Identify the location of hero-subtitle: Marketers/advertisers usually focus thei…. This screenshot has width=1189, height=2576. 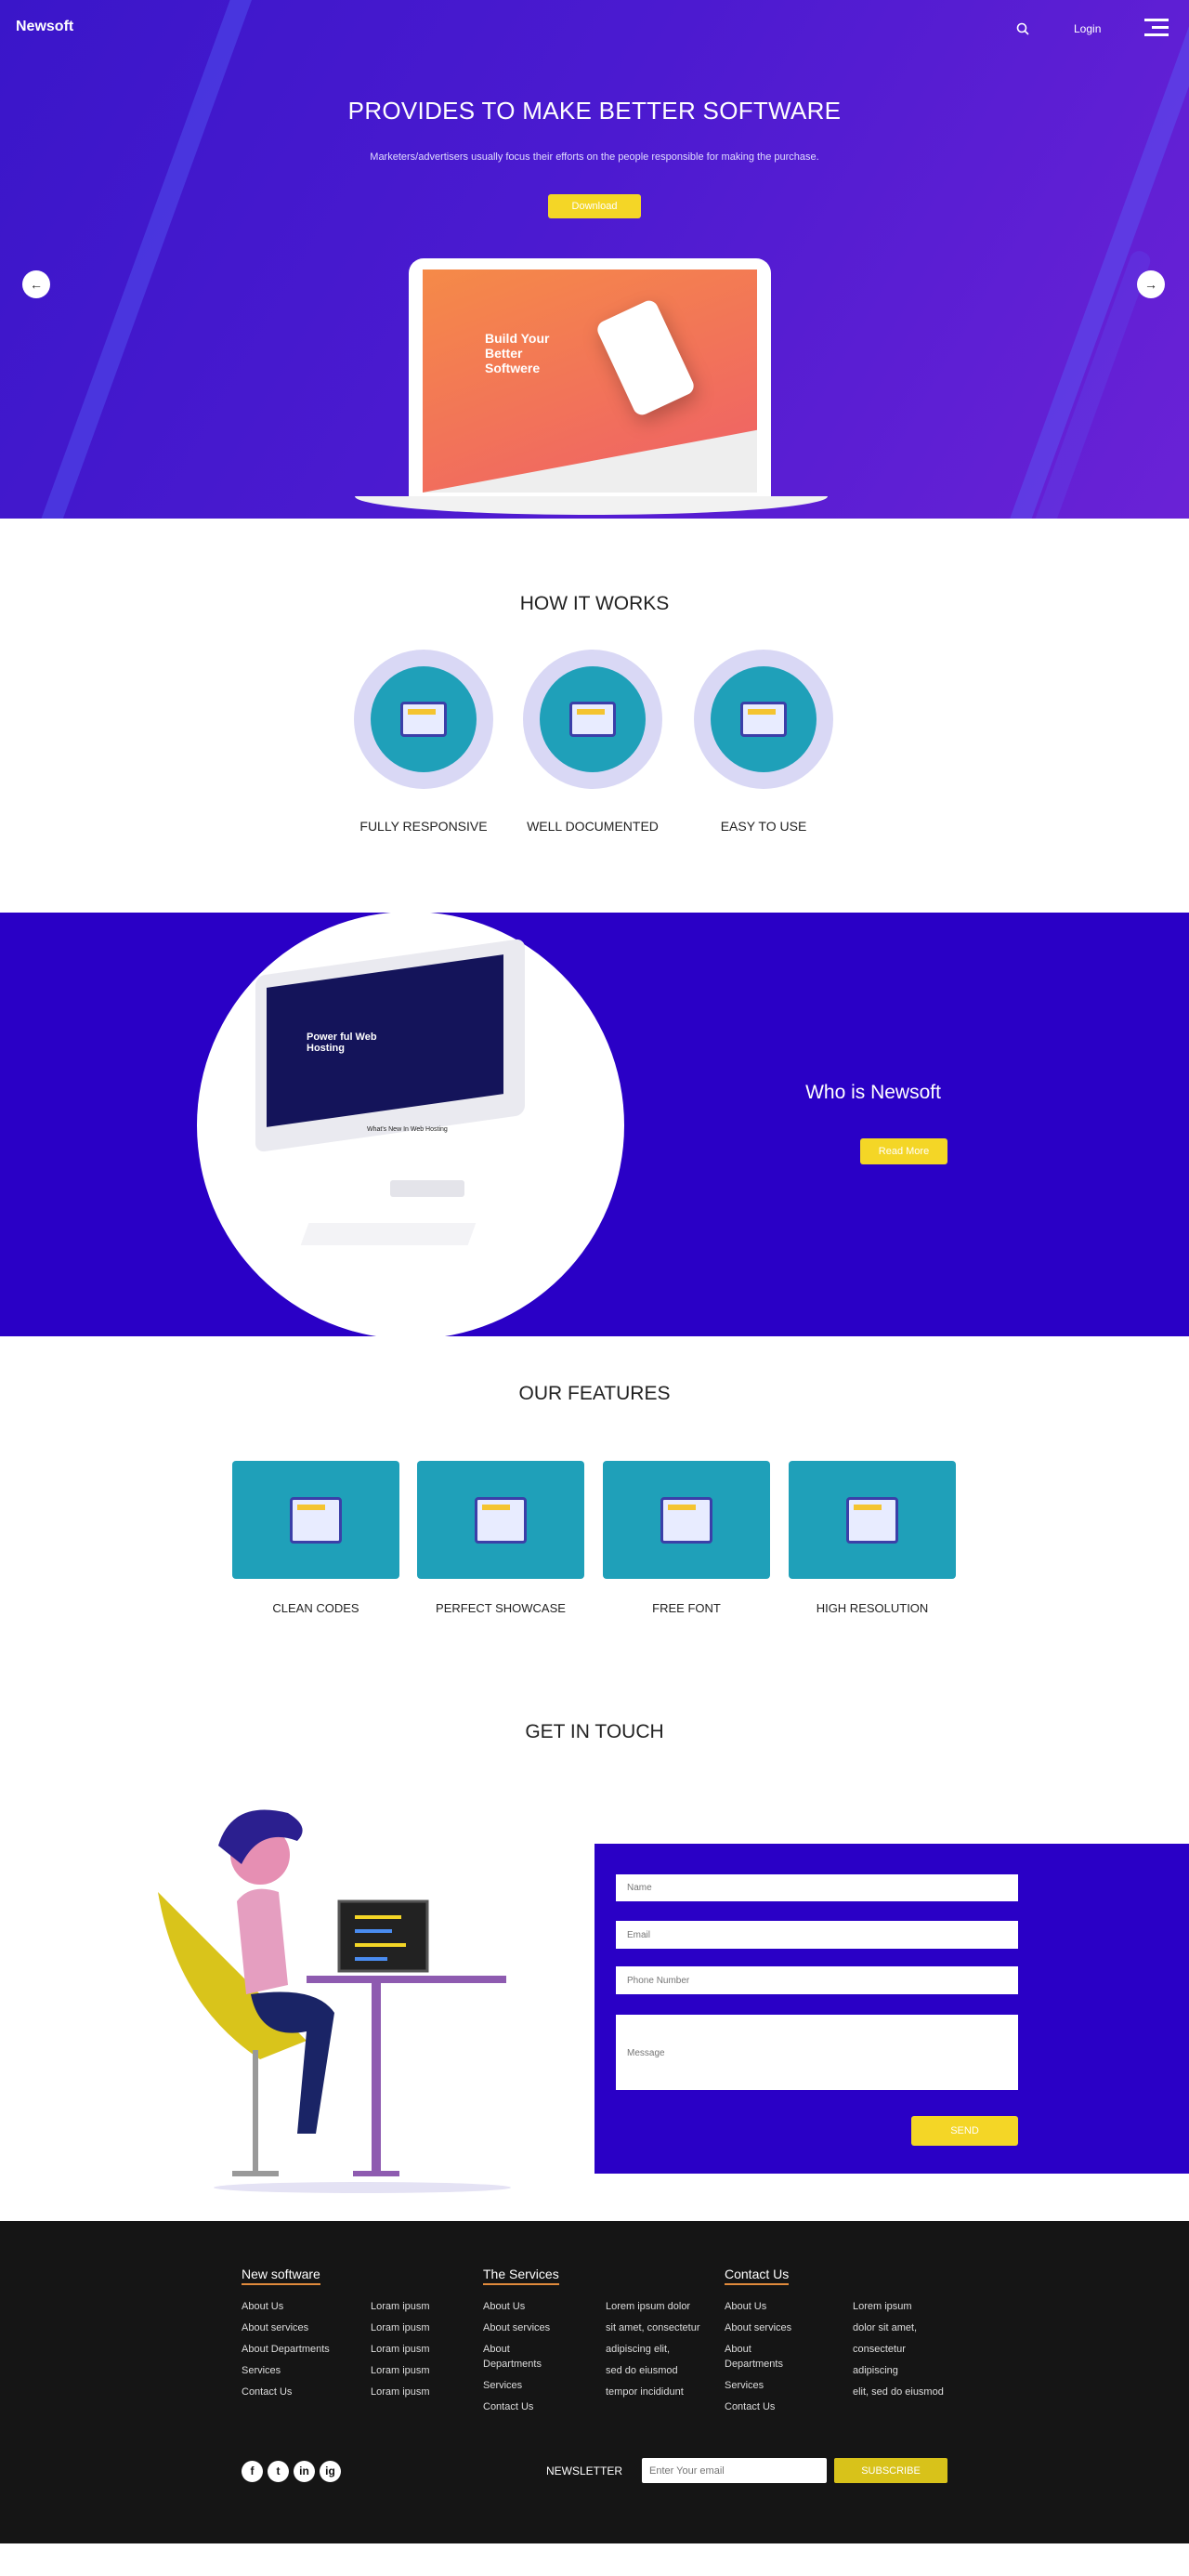
(594, 157).